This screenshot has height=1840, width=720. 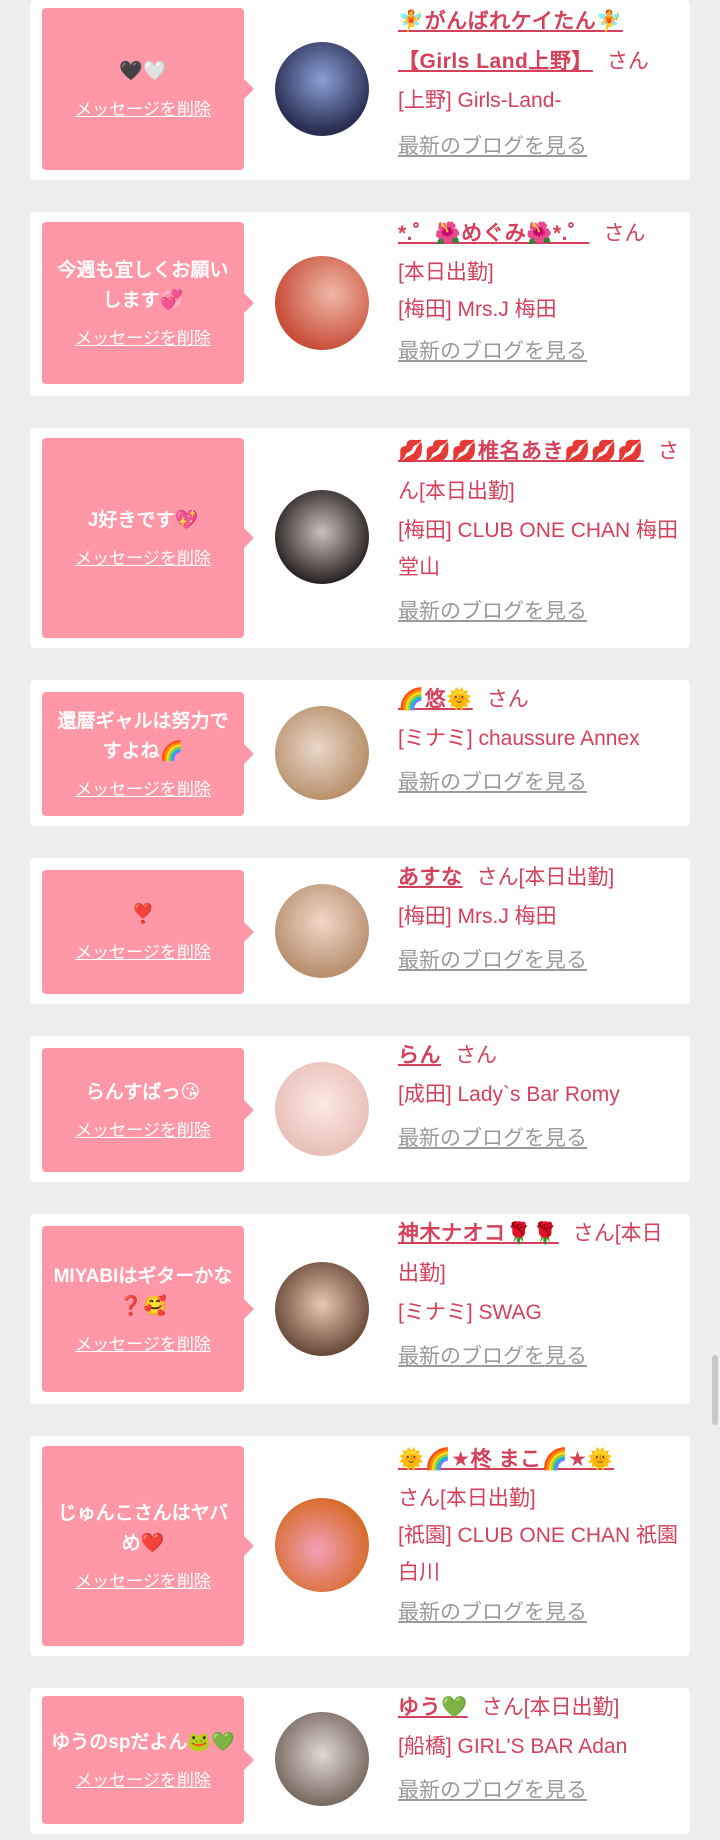 What do you see at coordinates (143, 736) in the screenshot?
I see `message-text: 還暦ギャルは努力ですよね🌈` at bounding box center [143, 736].